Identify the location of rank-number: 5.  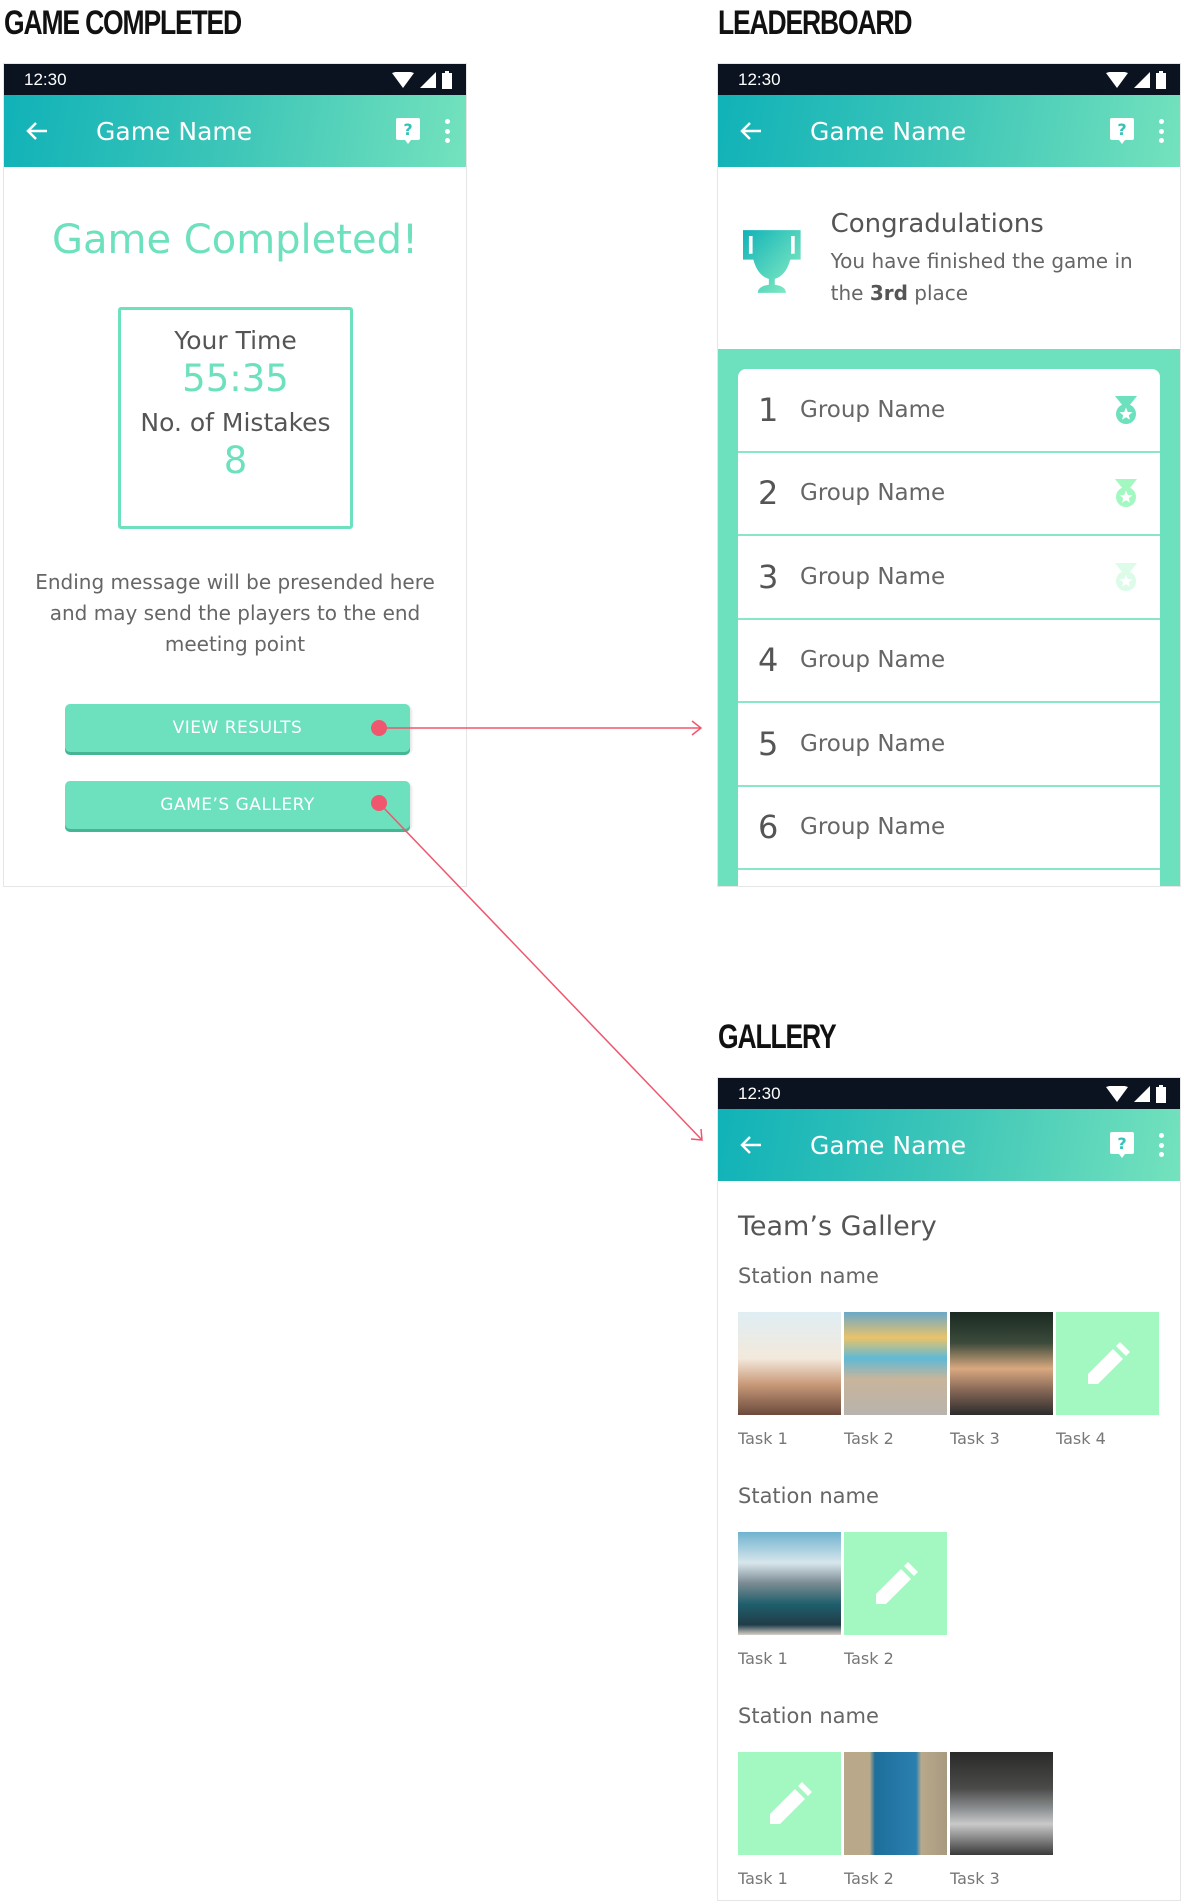
(768, 743).